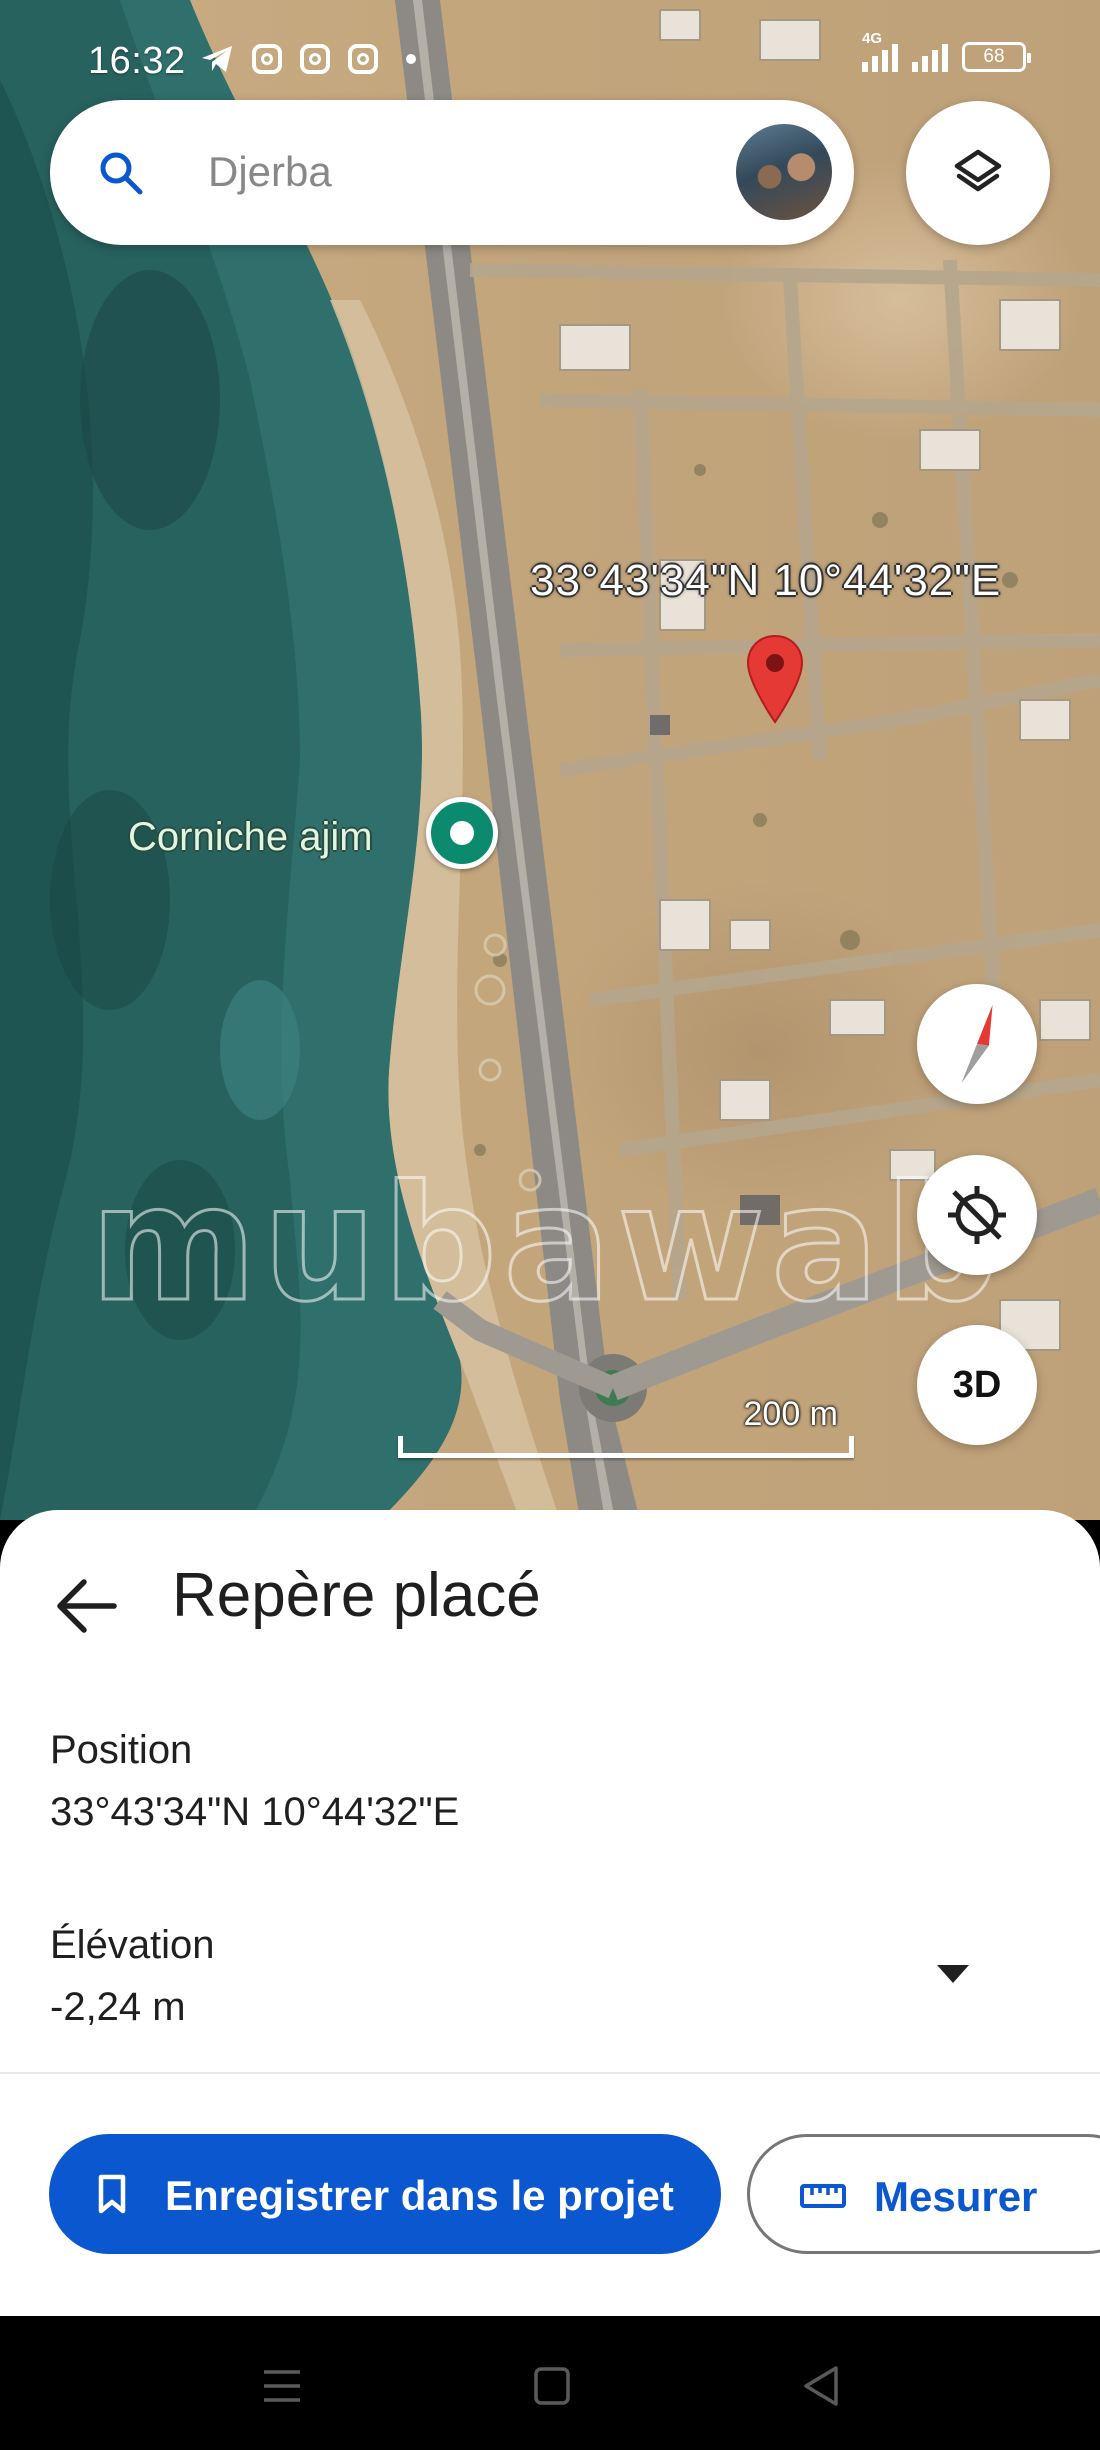  Describe the element at coordinates (784, 172) in the screenshot. I see `avatar` at that location.